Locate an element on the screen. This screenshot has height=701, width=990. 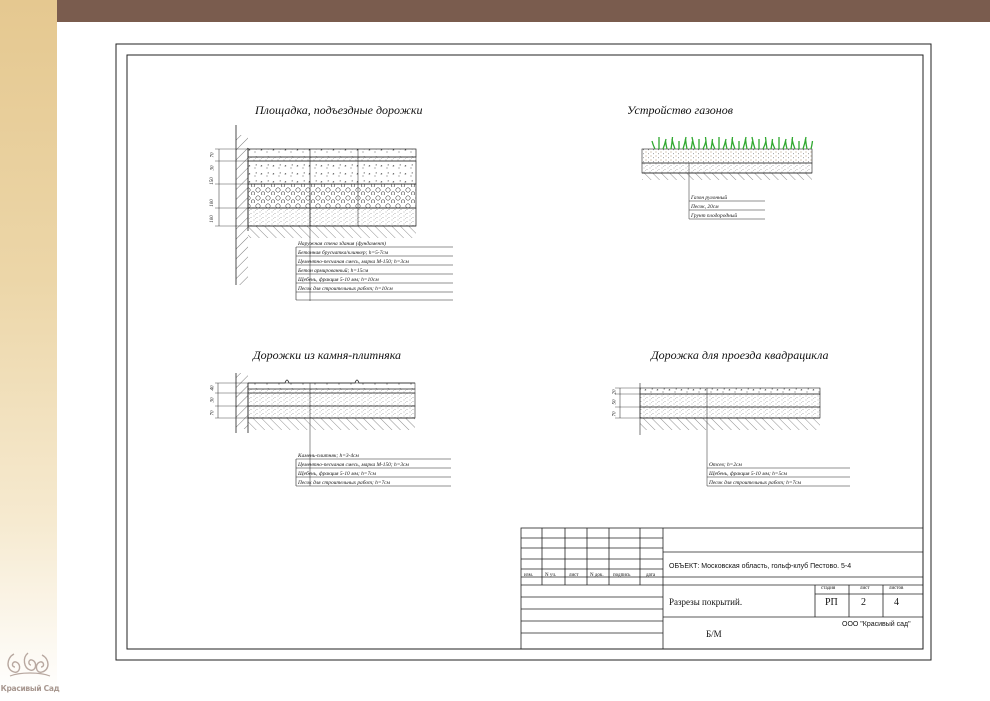
legend-item: Щебень, фракция 5-10 мм; h=7см is located at coordinates (337, 474).